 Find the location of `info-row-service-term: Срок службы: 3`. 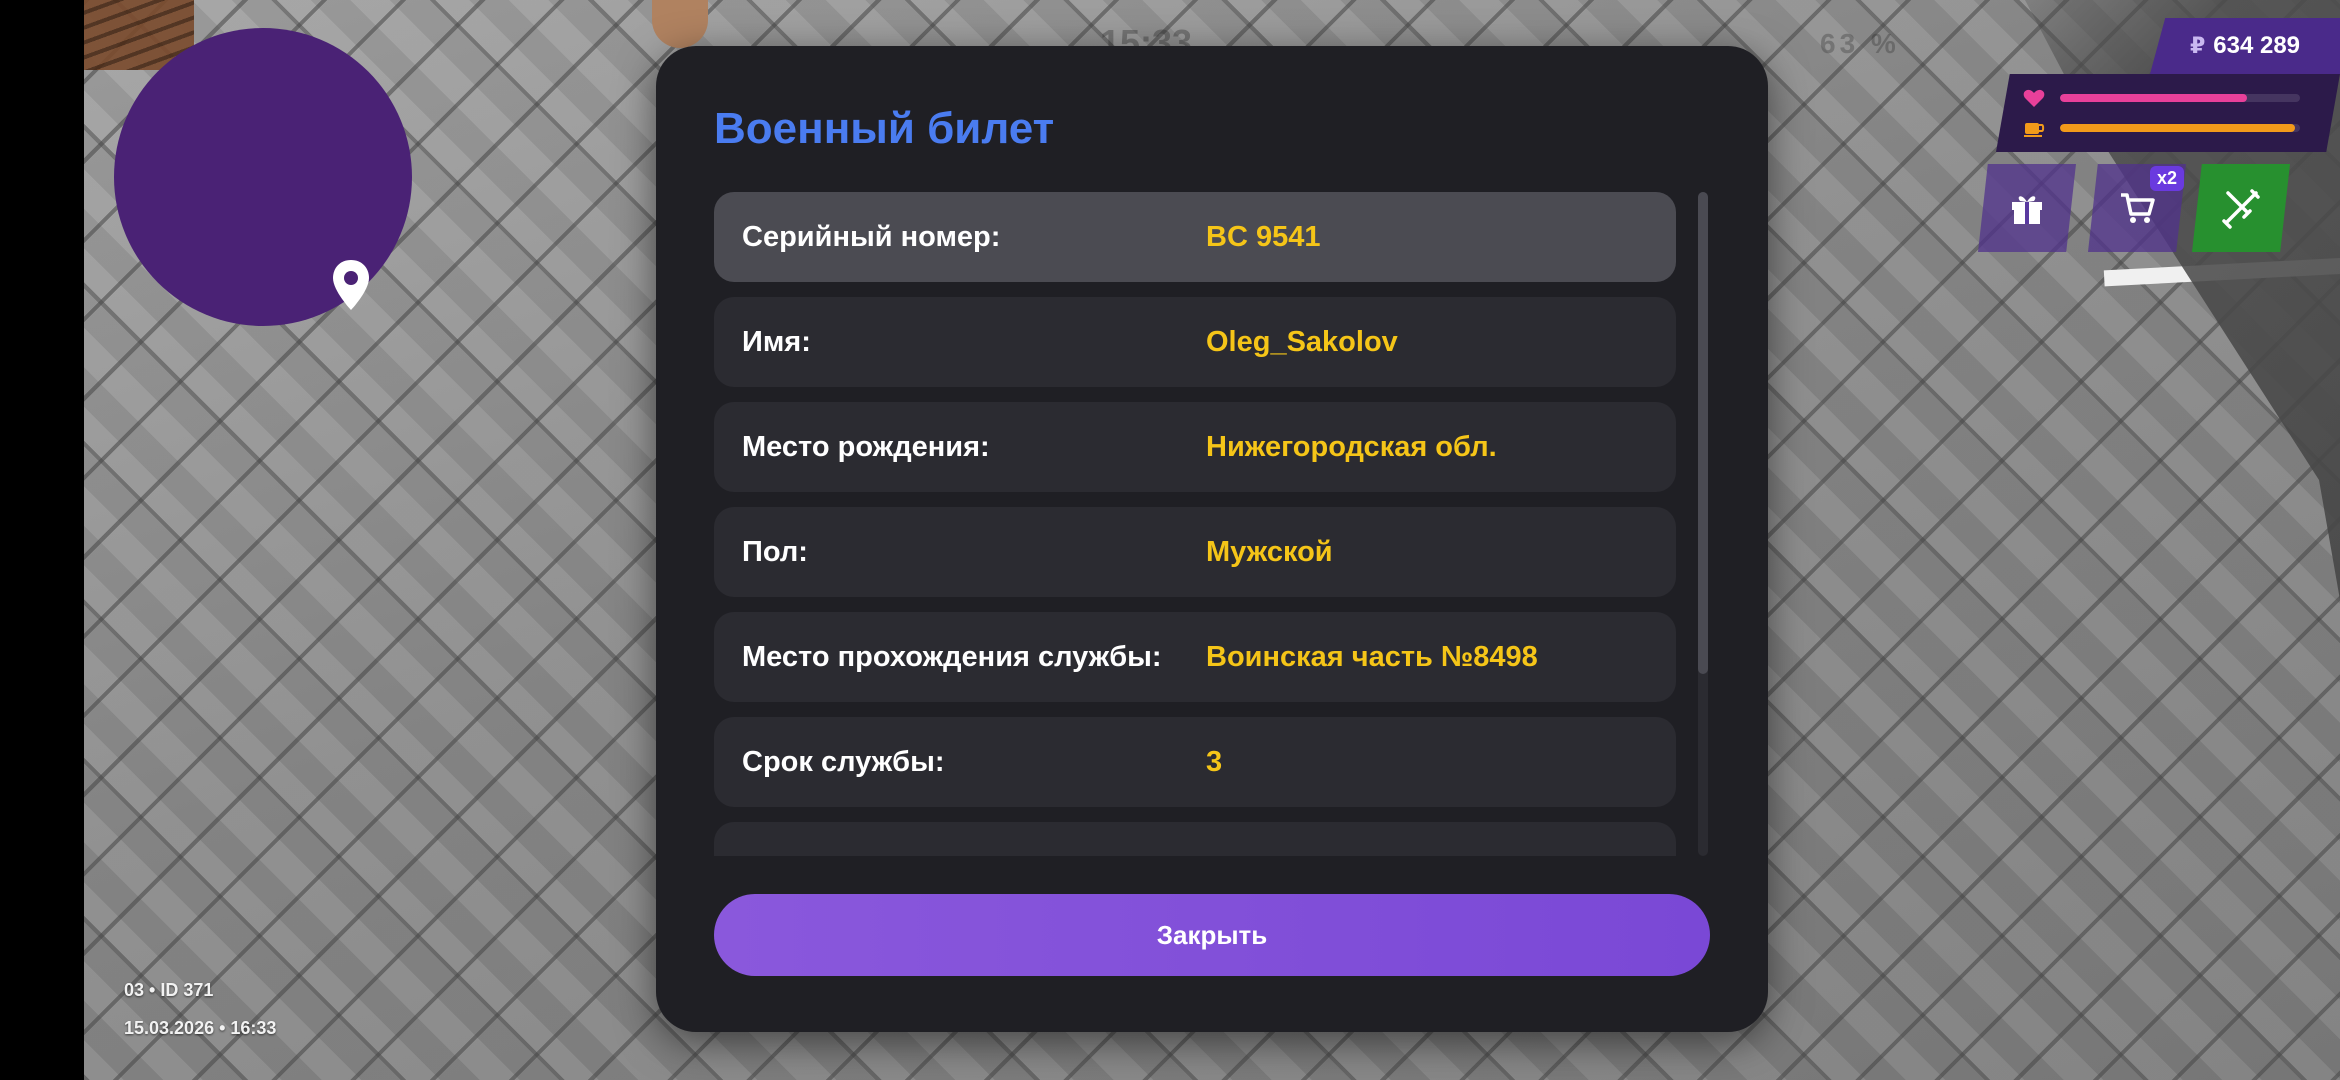

info-row-service-term: Срок службы: 3 is located at coordinates (1195, 762).